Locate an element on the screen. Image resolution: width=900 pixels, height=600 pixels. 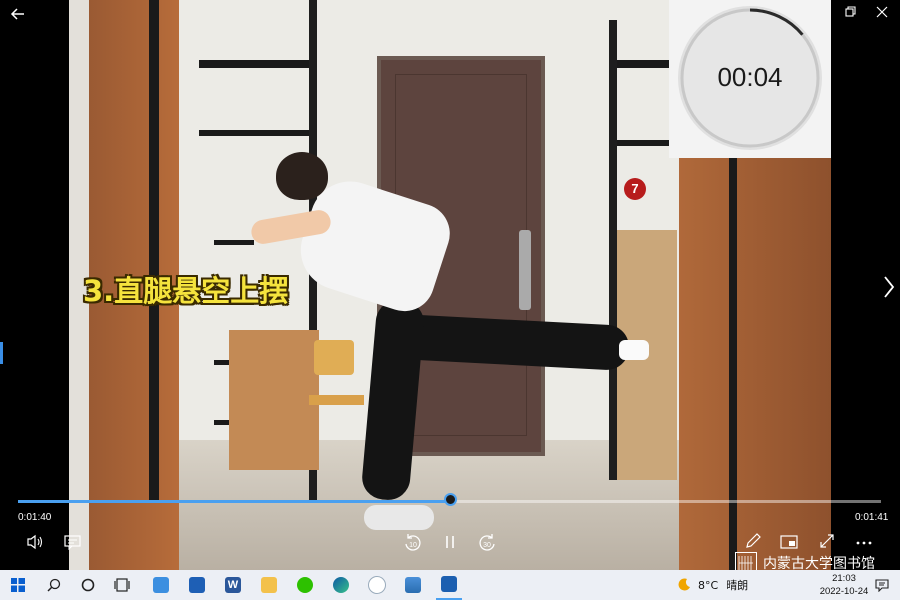
svg-text: 30 is located at coordinates (487, 545).